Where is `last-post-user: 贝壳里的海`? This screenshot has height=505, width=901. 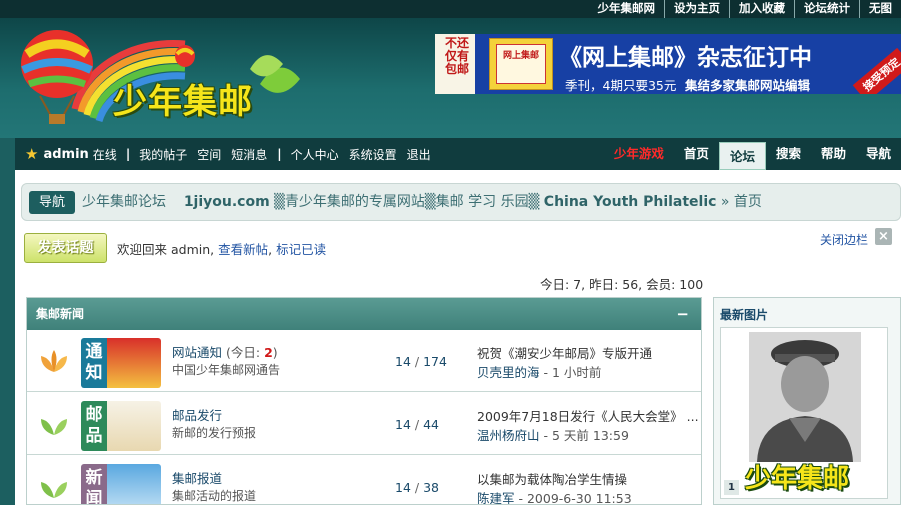
last-post-user: 贝壳里的海 is located at coordinates (508, 372).